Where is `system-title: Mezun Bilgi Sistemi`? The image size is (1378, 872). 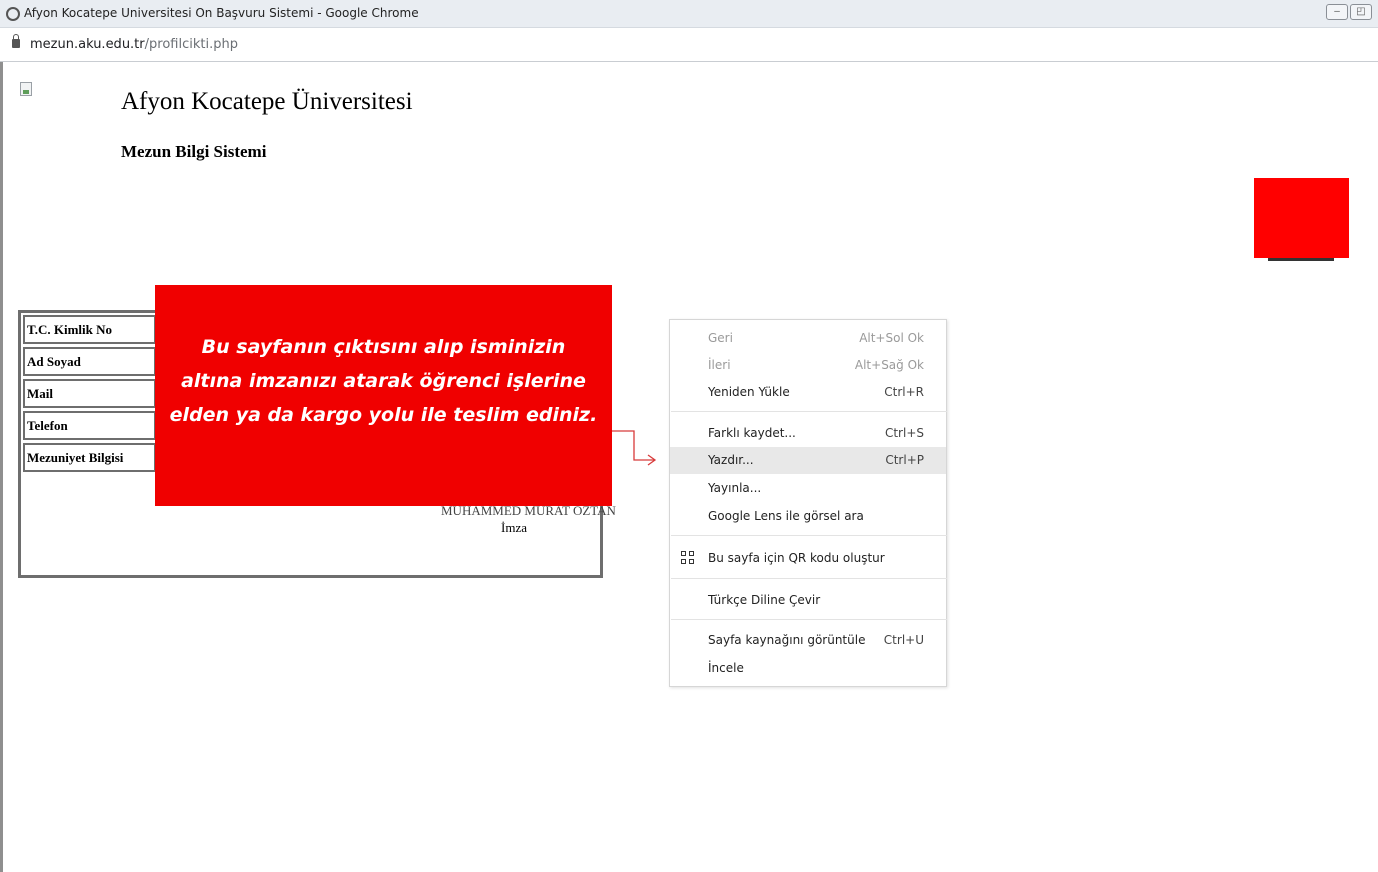 system-title: Mezun Bilgi Sistemi is located at coordinates (194, 151).